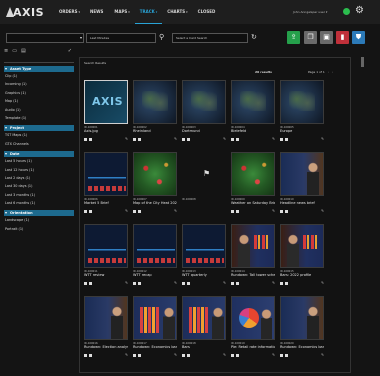 The height and width of the screenshot is (376, 380). I want to click on facet-item: Last 30 days (1), so click(39, 186).